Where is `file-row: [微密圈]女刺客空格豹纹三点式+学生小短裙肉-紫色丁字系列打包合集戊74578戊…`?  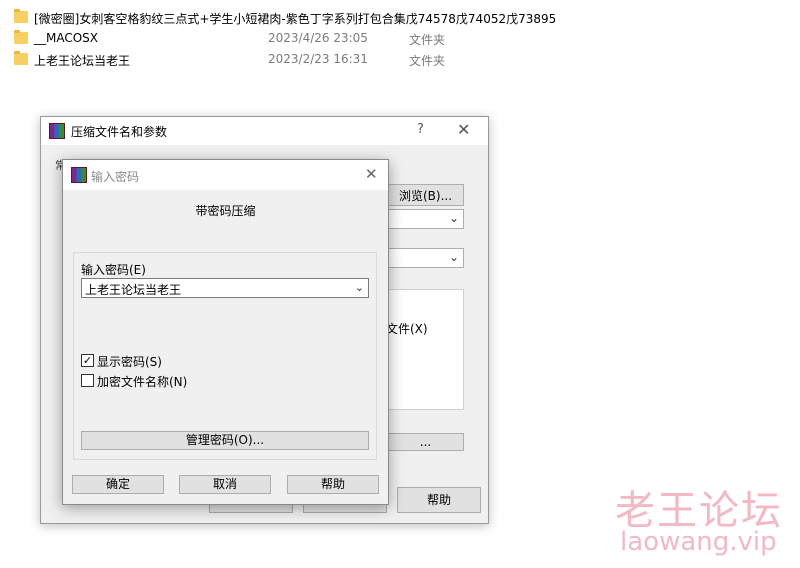 file-row: [微密圈]女刺客空格豹纹三点式+学生小短裙肉-紫色丁字系列打包合集戊74578戊… is located at coordinates (294, 18).